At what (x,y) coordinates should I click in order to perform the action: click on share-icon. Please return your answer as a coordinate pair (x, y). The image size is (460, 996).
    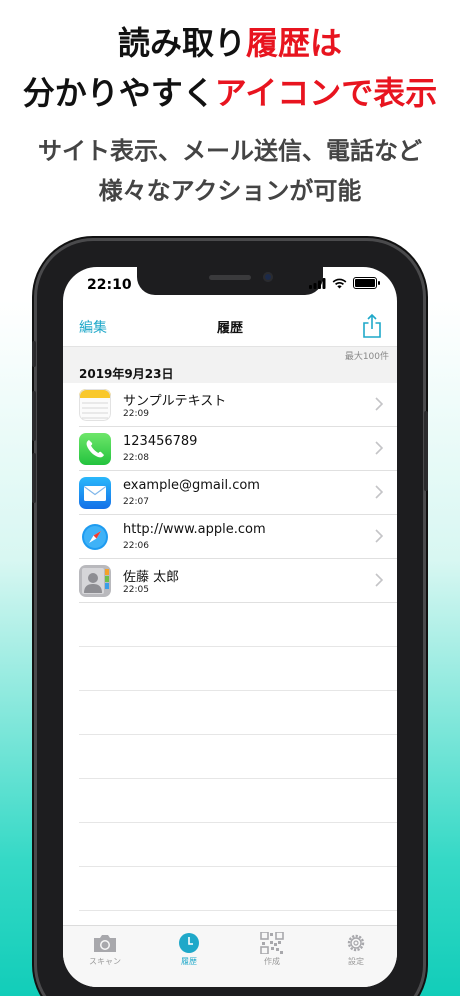
    Looking at the image, I should click on (372, 326).